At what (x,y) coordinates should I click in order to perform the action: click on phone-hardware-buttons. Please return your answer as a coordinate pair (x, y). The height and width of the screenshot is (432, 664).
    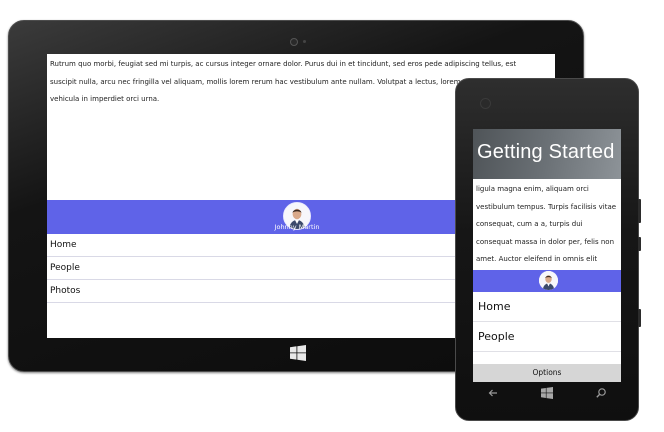
    Looking at the image, I should click on (547, 393).